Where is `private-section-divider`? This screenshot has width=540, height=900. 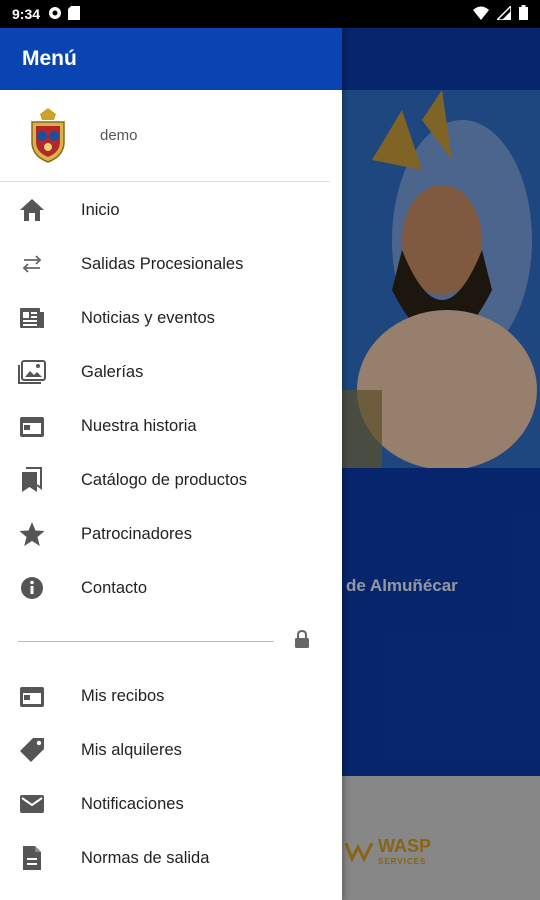 private-section-divider is located at coordinates (171, 642).